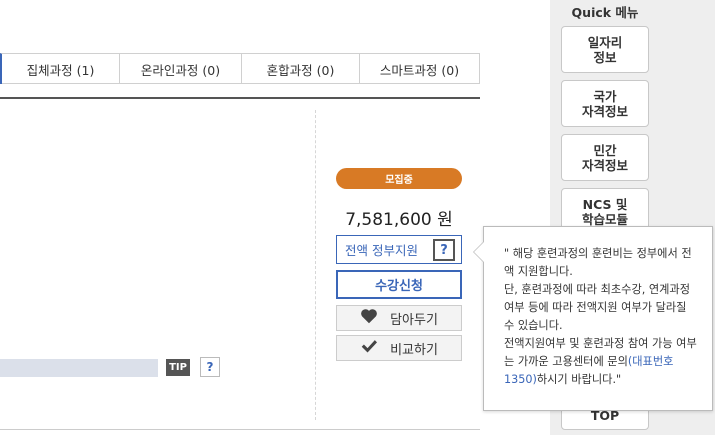 The width and height of the screenshot is (715, 435). Describe the element at coordinates (579, 379) in the screenshot. I see `tooltip-line-3-post: 하시기 바랍니다."` at that location.